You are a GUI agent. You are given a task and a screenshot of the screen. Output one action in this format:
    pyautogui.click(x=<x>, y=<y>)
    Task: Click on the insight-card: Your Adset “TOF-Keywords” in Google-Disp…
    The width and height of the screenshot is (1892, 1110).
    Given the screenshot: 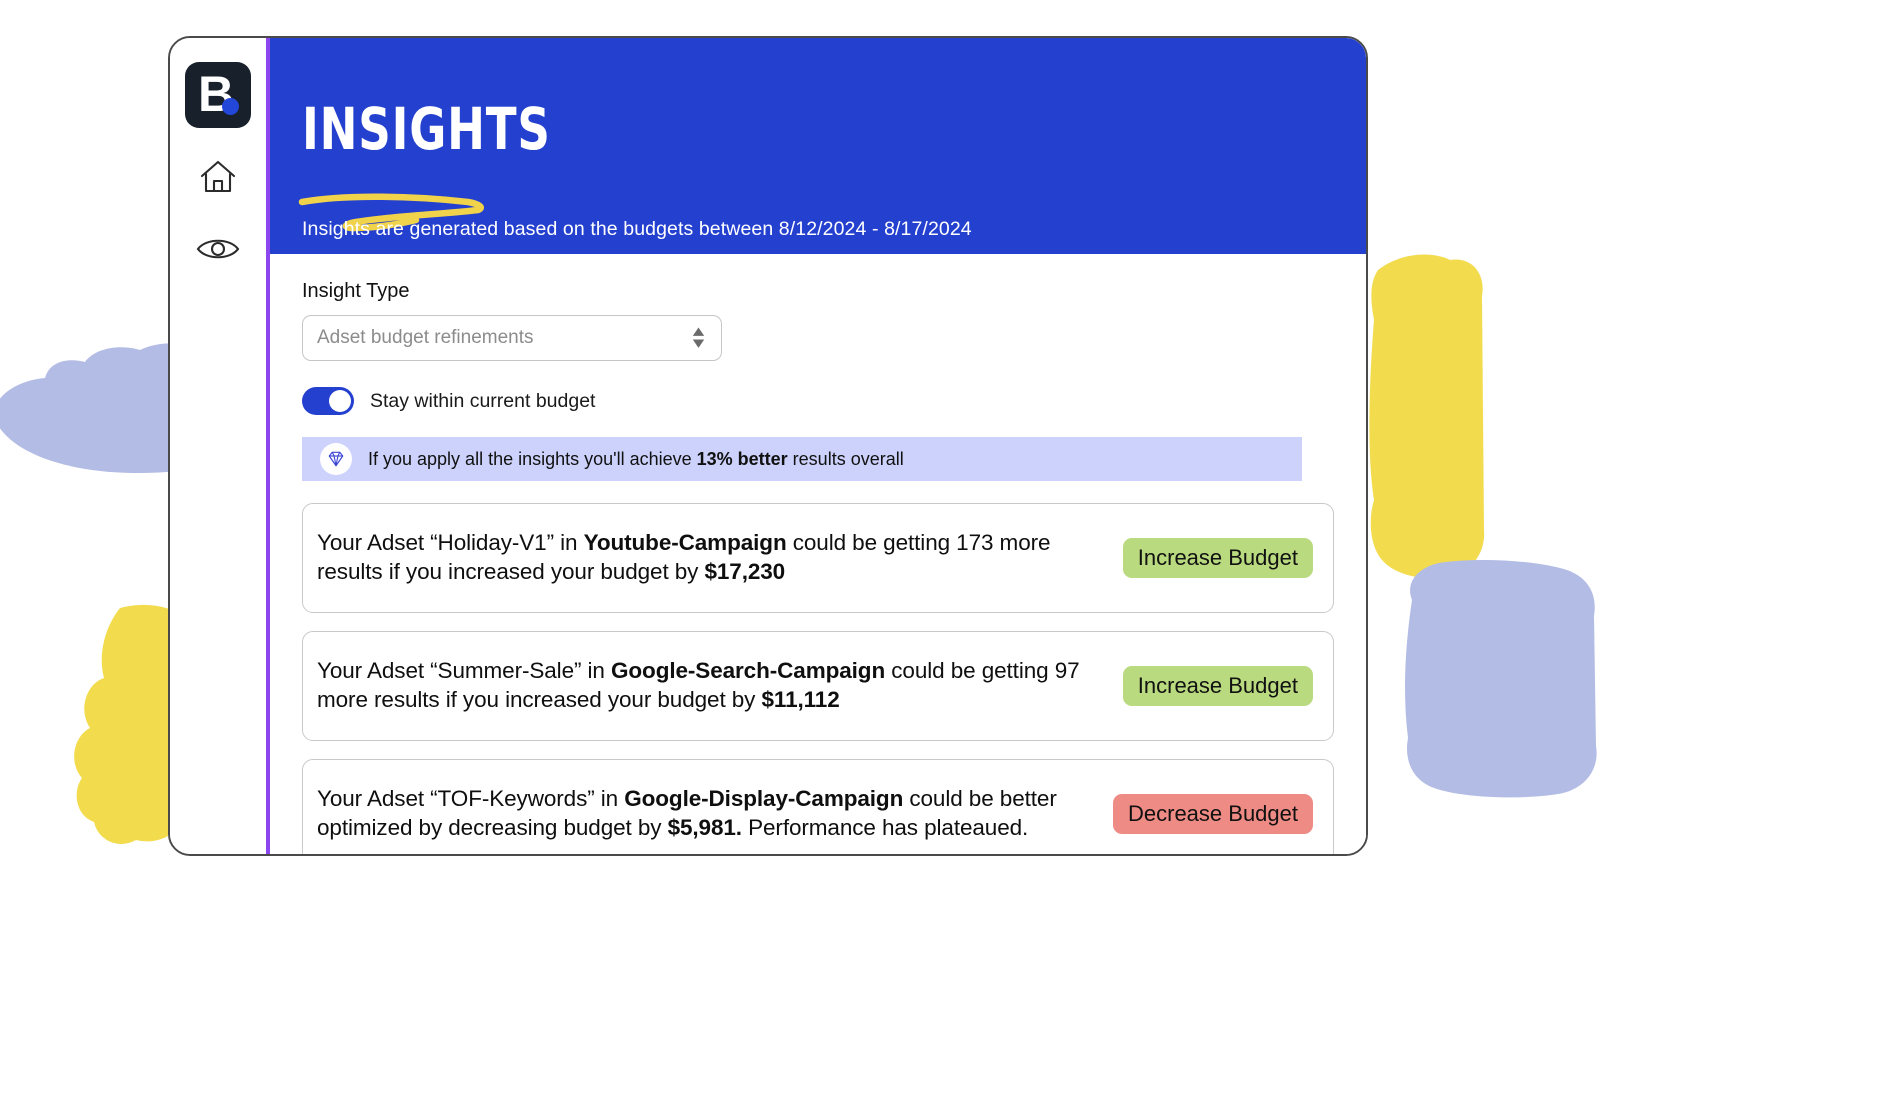 What is the action you would take?
    pyautogui.click(x=818, y=806)
    